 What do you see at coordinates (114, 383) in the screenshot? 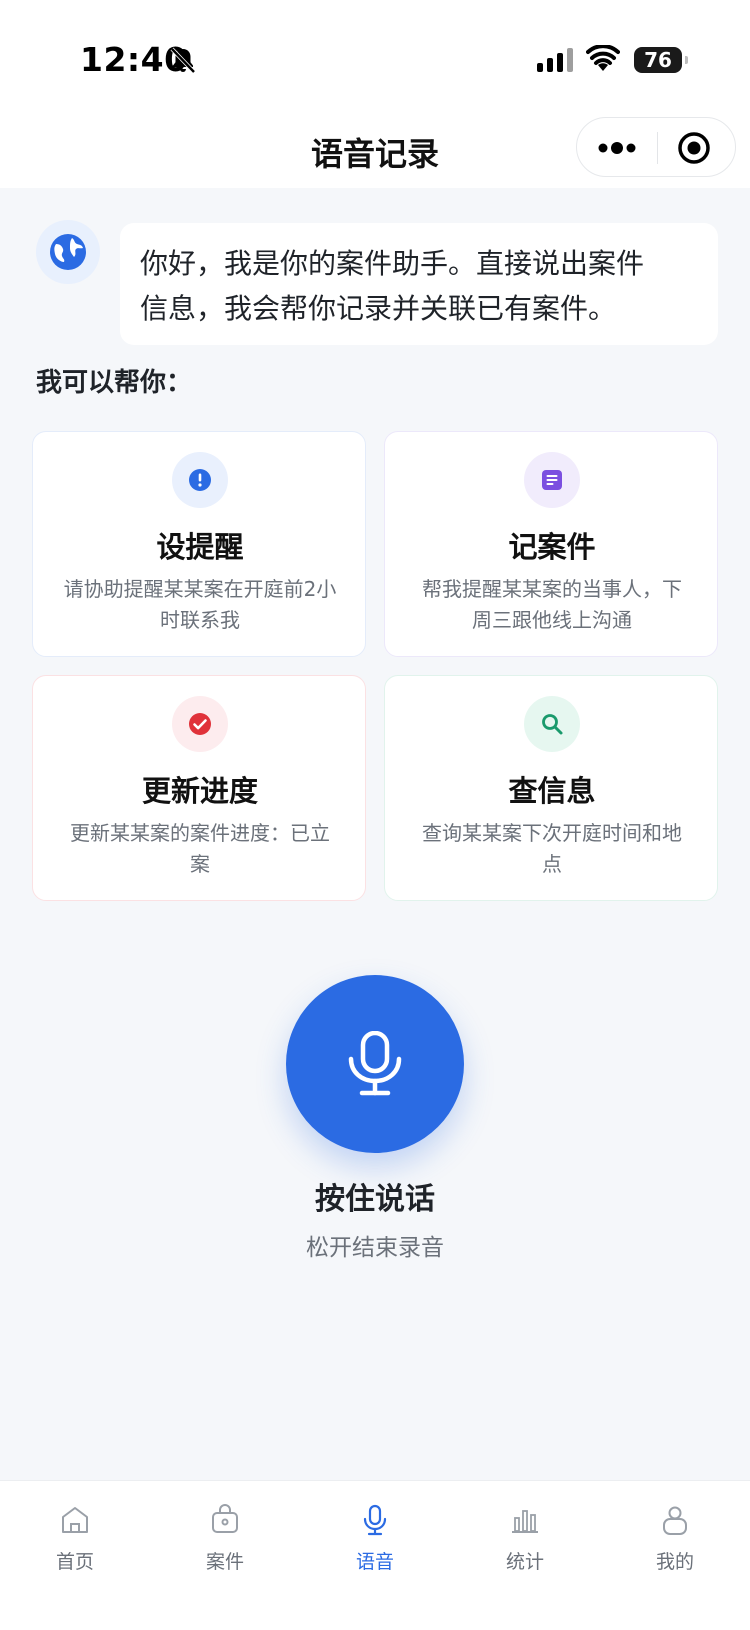
I see `section-heading: 我可以帮你：` at bounding box center [114, 383].